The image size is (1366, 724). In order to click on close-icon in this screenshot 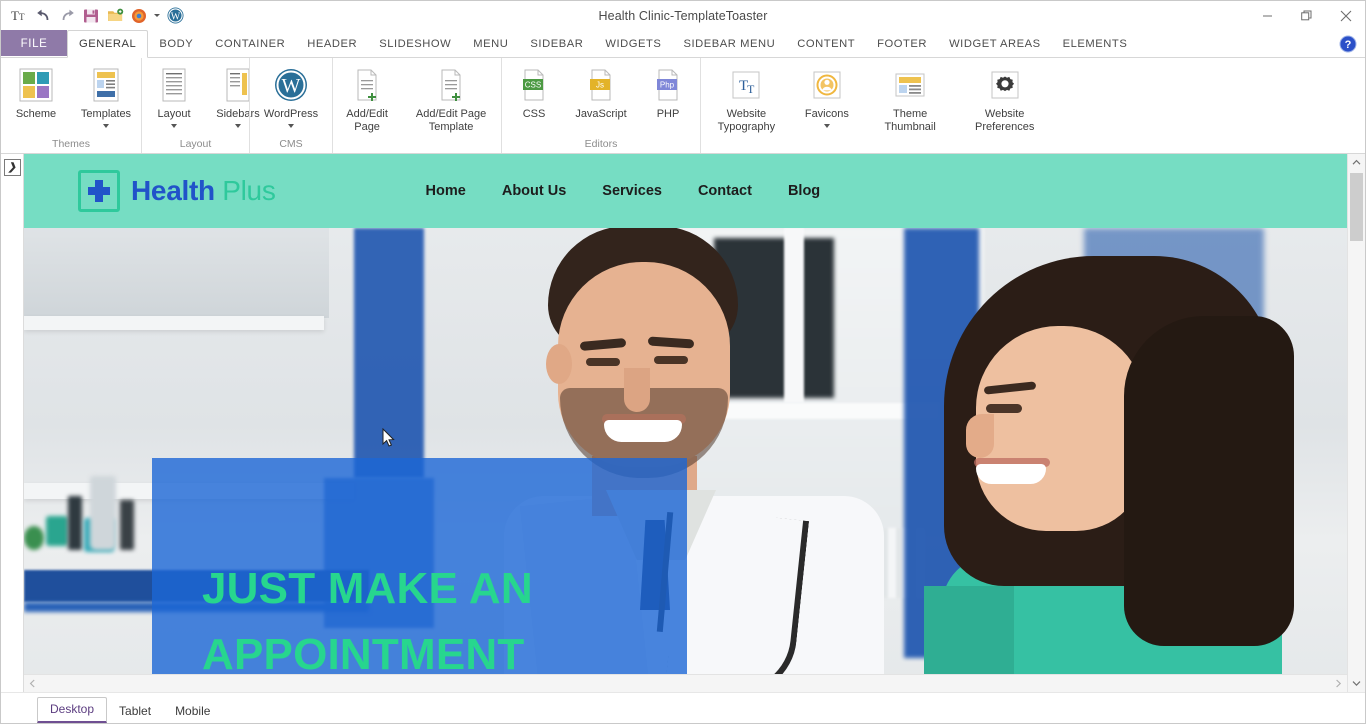, I will do `click(1345, 15)`.